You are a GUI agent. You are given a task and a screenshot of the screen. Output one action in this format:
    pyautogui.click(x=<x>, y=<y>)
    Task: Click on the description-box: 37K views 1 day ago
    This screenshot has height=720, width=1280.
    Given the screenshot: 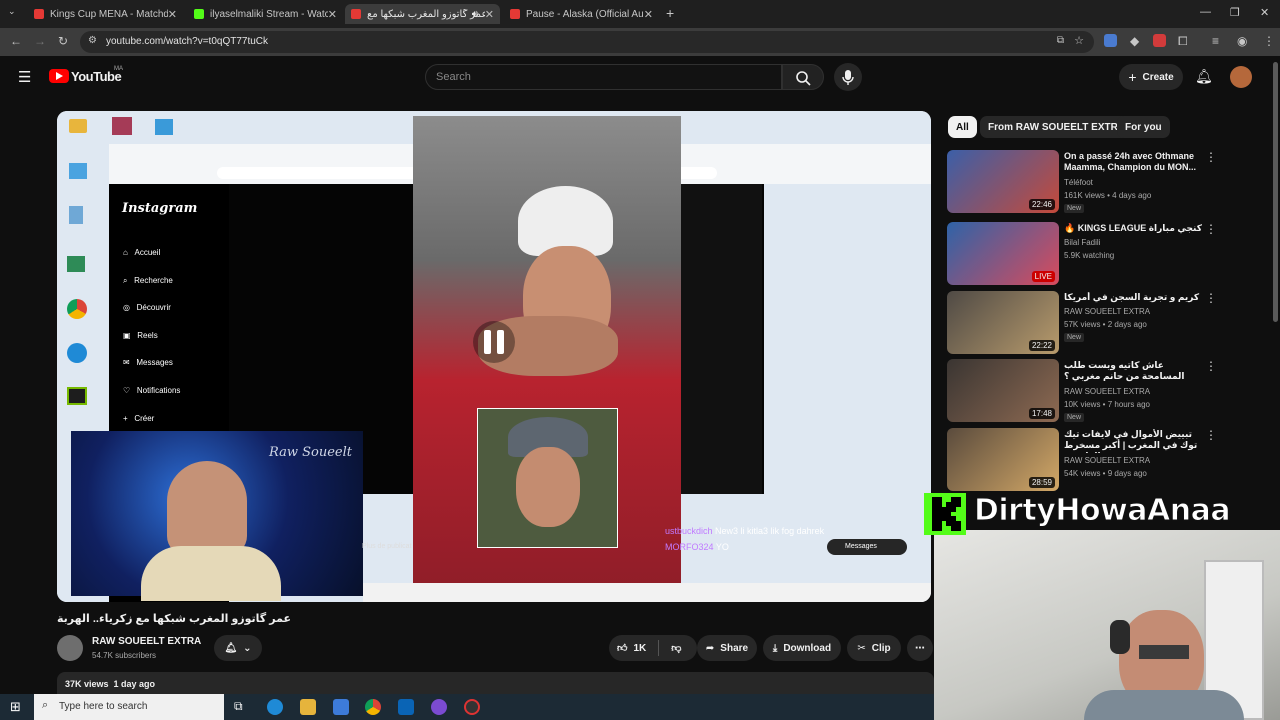 What is the action you would take?
    pyautogui.click(x=495, y=683)
    